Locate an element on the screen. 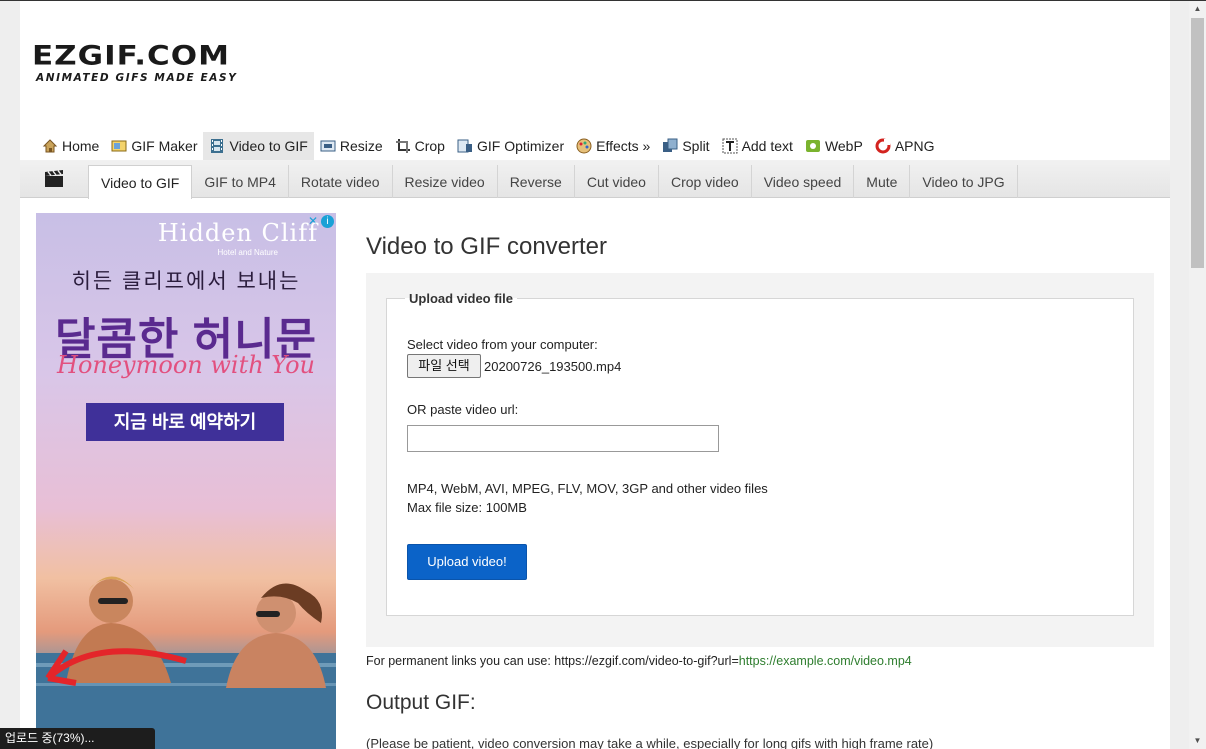 The image size is (1206, 749). upload-legend: Upload video file is located at coordinates (461, 298).